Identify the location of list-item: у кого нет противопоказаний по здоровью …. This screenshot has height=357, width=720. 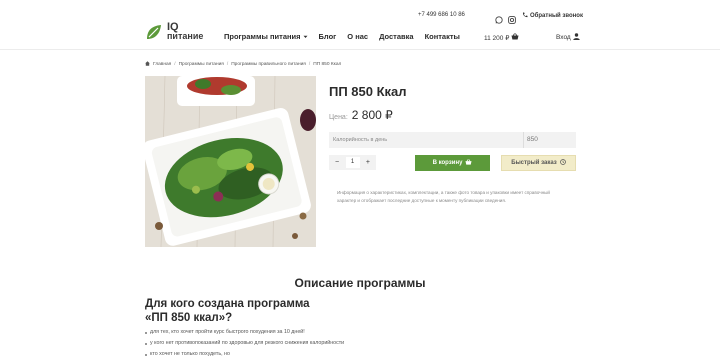
(244, 343).